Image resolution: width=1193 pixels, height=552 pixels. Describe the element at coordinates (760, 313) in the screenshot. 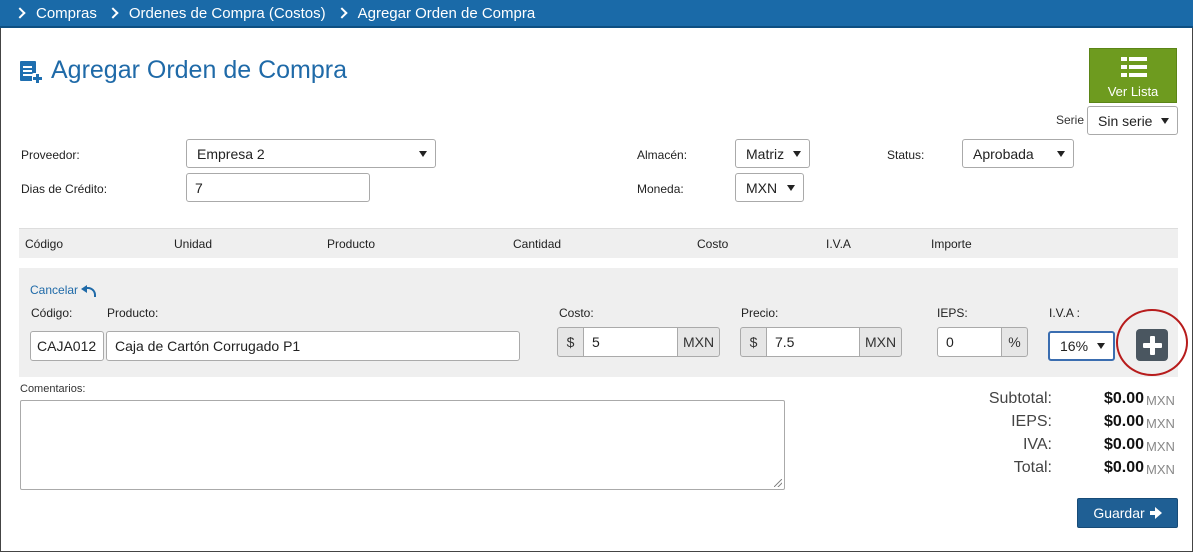

I see `precio-label: Precio:` at that location.